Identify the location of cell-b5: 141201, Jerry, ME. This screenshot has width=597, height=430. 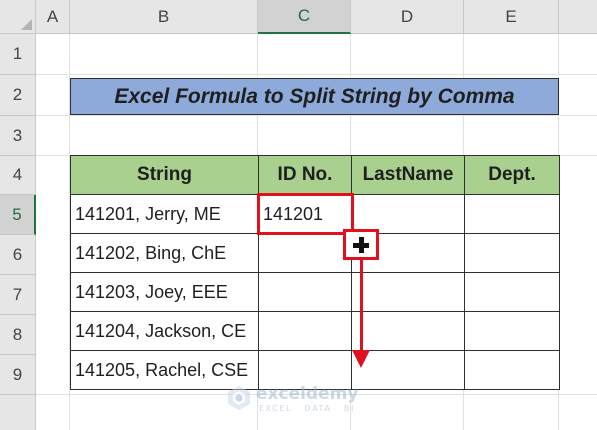
(164, 214).